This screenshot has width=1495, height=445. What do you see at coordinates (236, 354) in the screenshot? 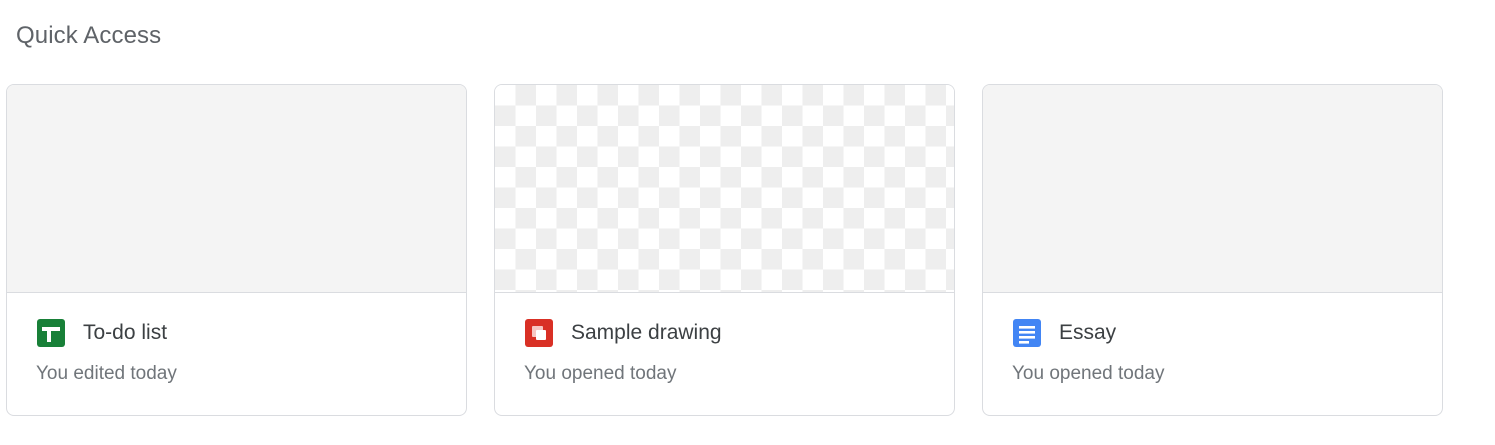
I see `file-card-info: To-do list You edited today` at bounding box center [236, 354].